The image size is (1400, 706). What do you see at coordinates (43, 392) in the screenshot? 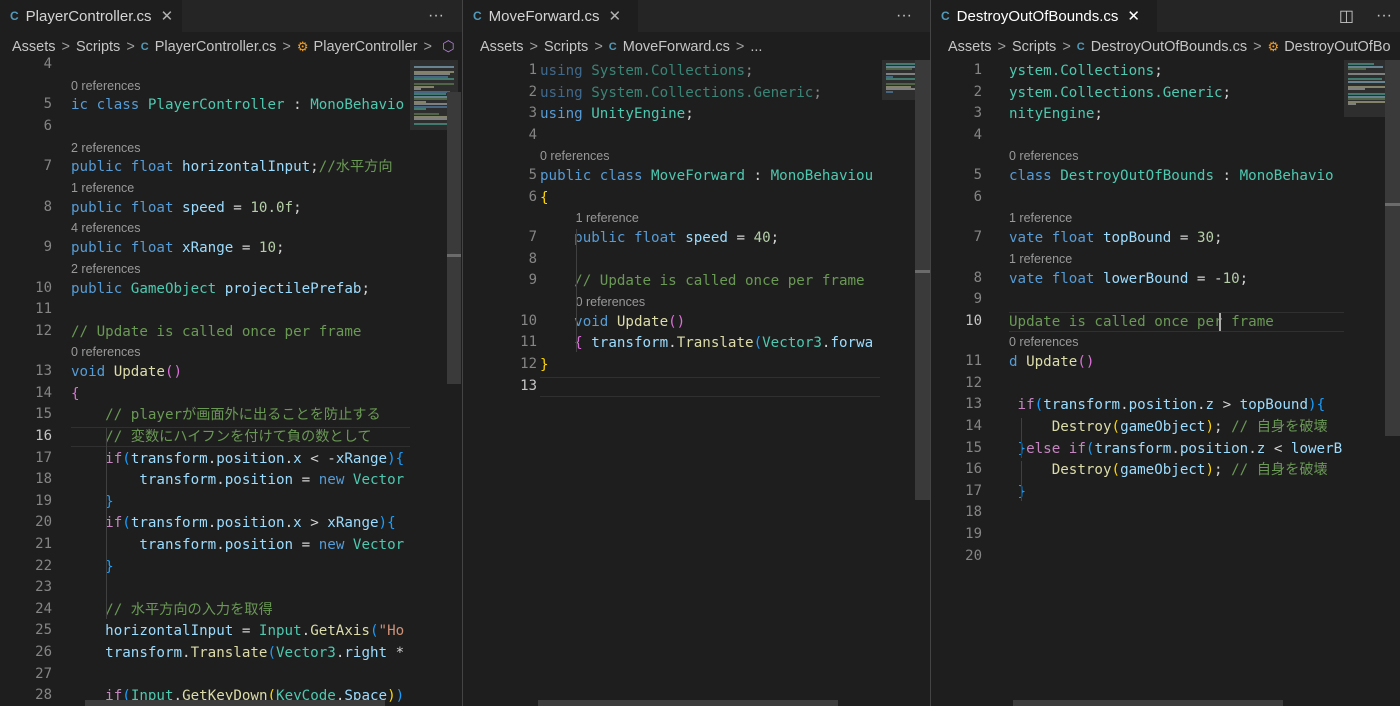
I see `line-number: 14` at bounding box center [43, 392].